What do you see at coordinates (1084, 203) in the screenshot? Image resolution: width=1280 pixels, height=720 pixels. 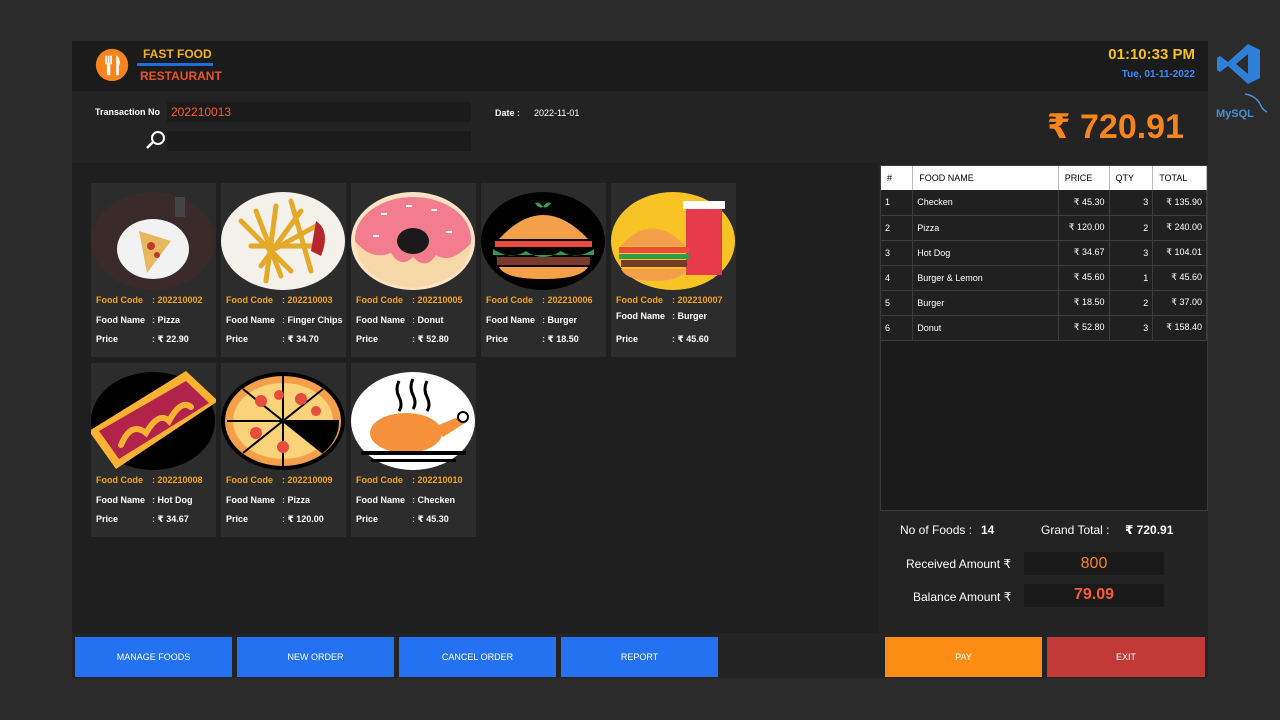 I see `cell-price: ₹ 45.30` at bounding box center [1084, 203].